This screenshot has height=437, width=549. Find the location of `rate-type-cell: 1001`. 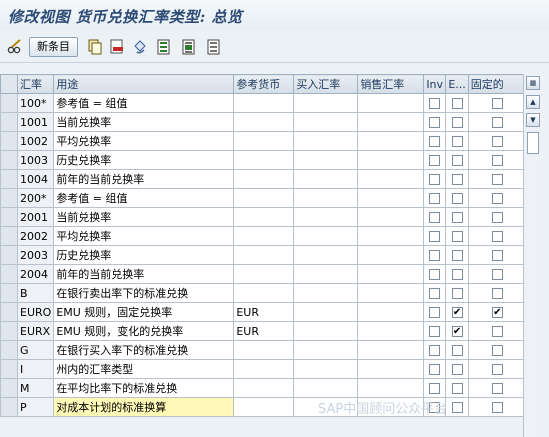

rate-type-cell: 1001 is located at coordinates (35, 122).